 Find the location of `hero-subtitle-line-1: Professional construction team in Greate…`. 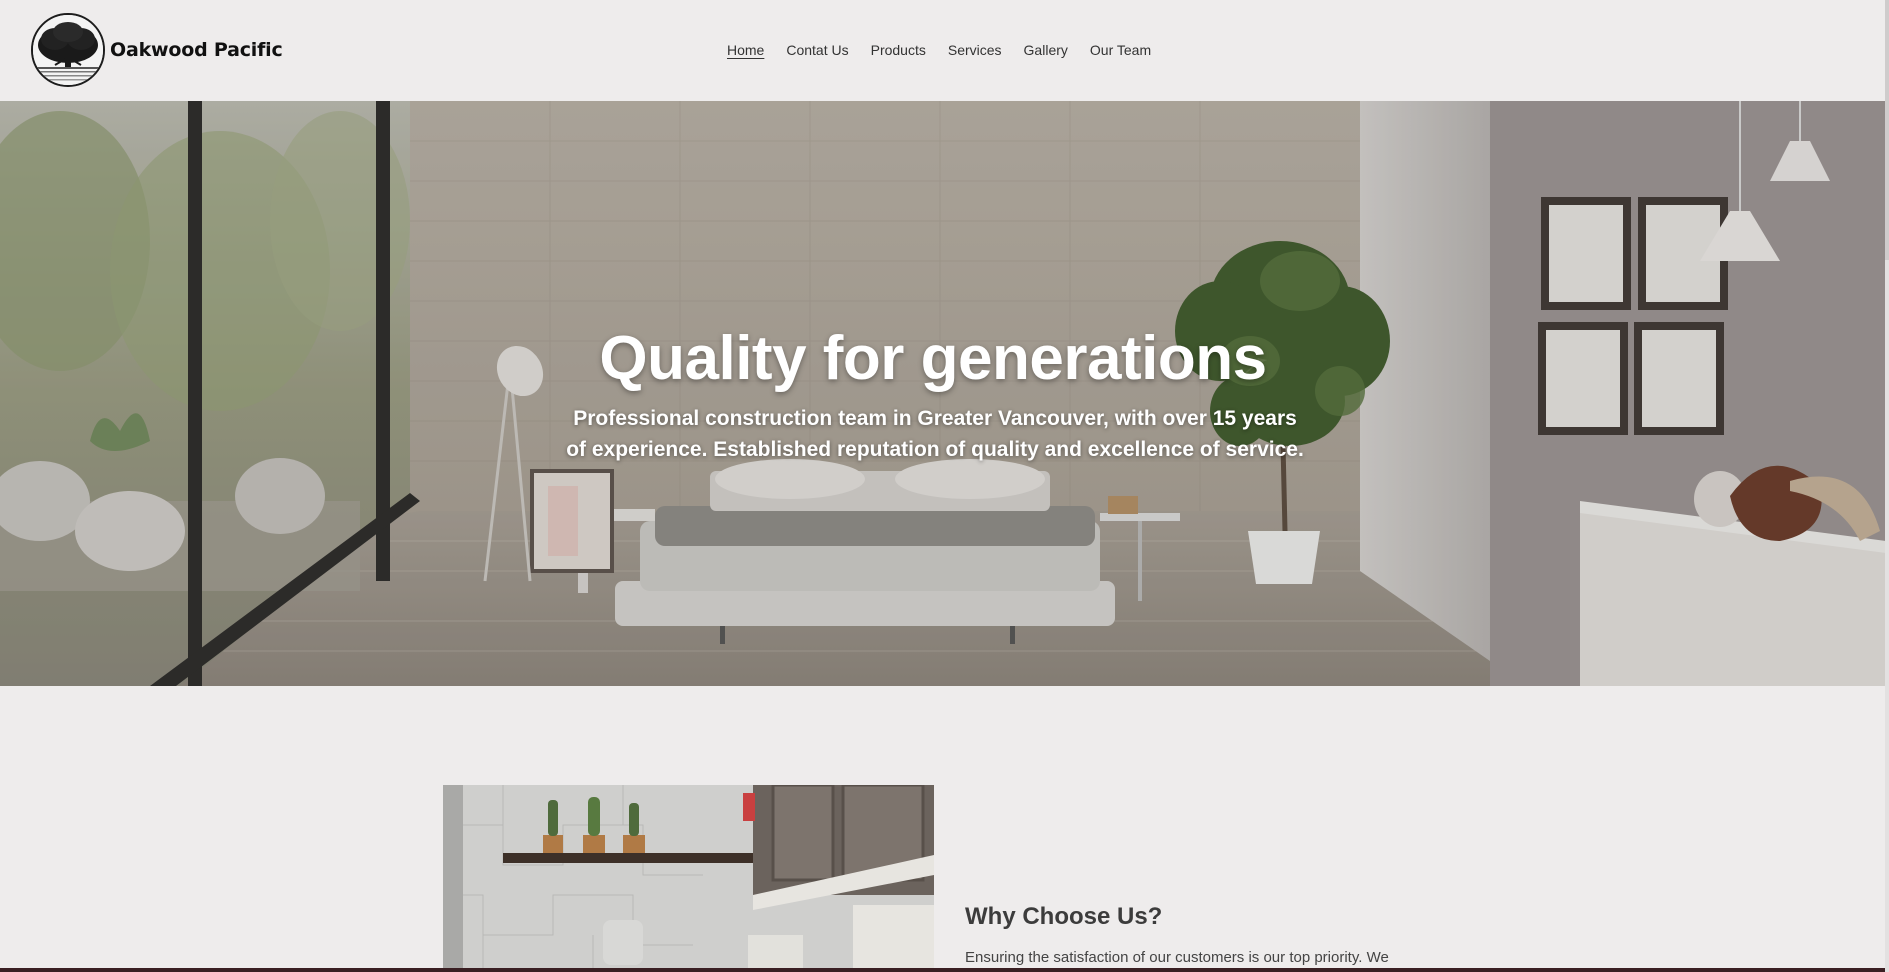

hero-subtitle-line-1: Professional construction team in Greate… is located at coordinates (935, 418).